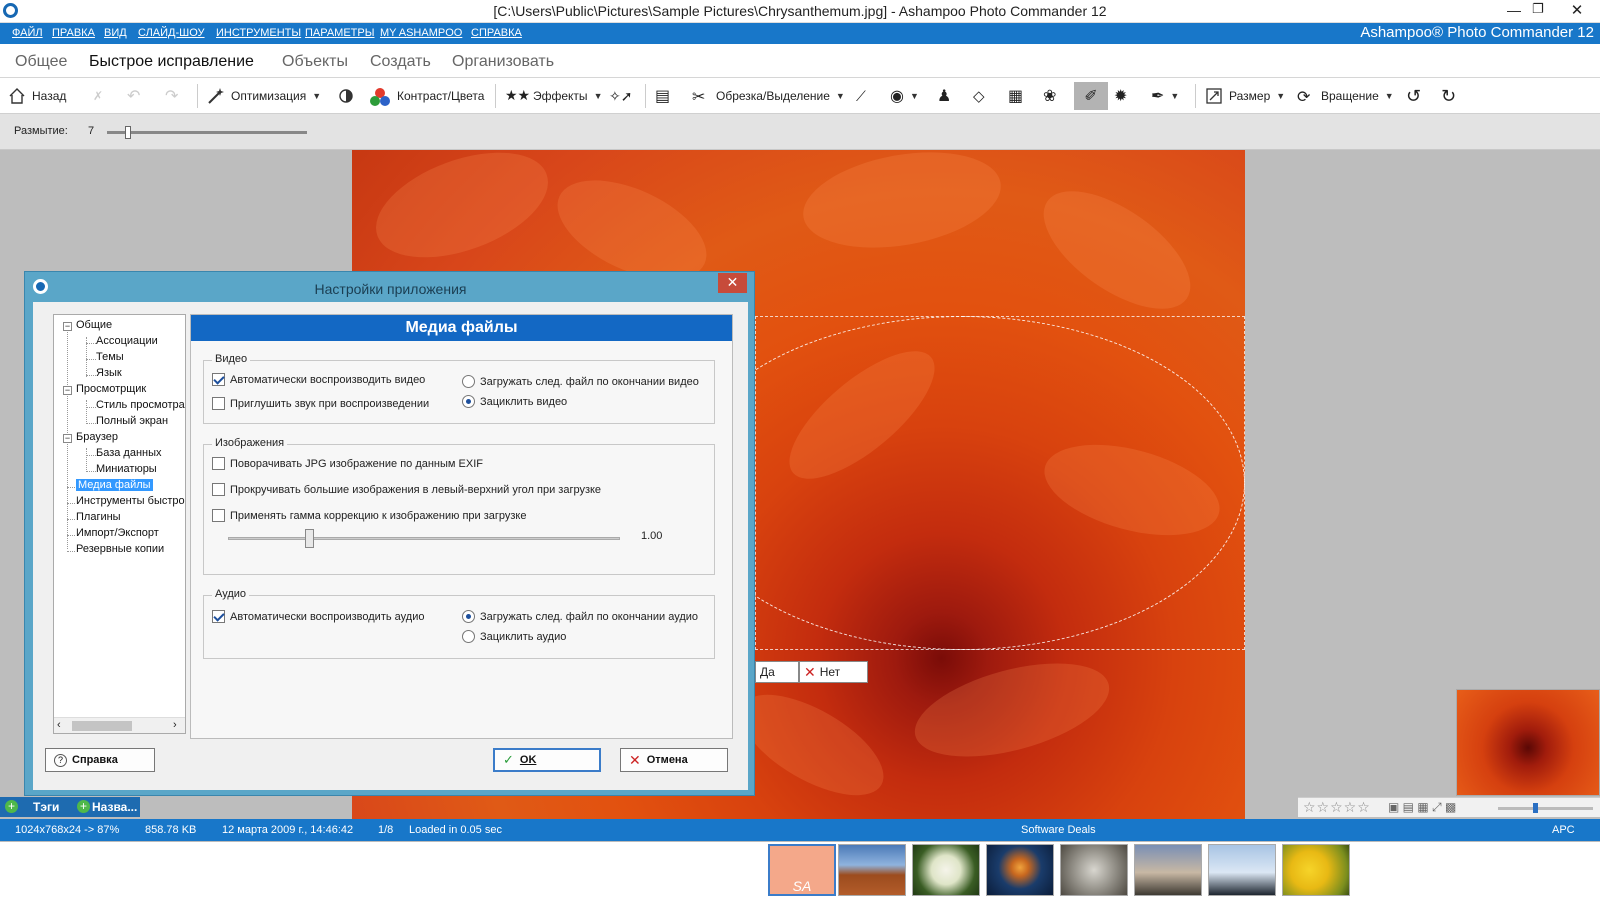 The height and width of the screenshot is (900, 1600). What do you see at coordinates (962, 483) in the screenshot?
I see `selection-ellipse` at bounding box center [962, 483].